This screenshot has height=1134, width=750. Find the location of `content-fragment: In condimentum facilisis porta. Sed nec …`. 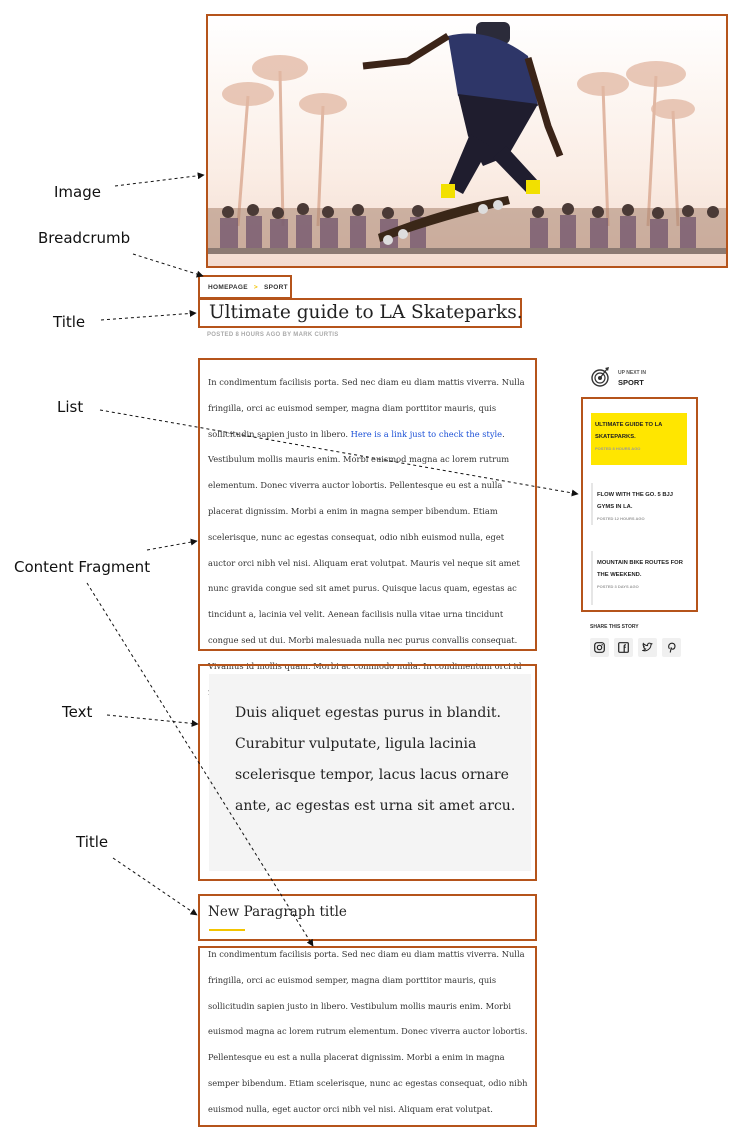

content-fragment: In condimentum facilisis porta. Sed nec … is located at coordinates (367, 527).